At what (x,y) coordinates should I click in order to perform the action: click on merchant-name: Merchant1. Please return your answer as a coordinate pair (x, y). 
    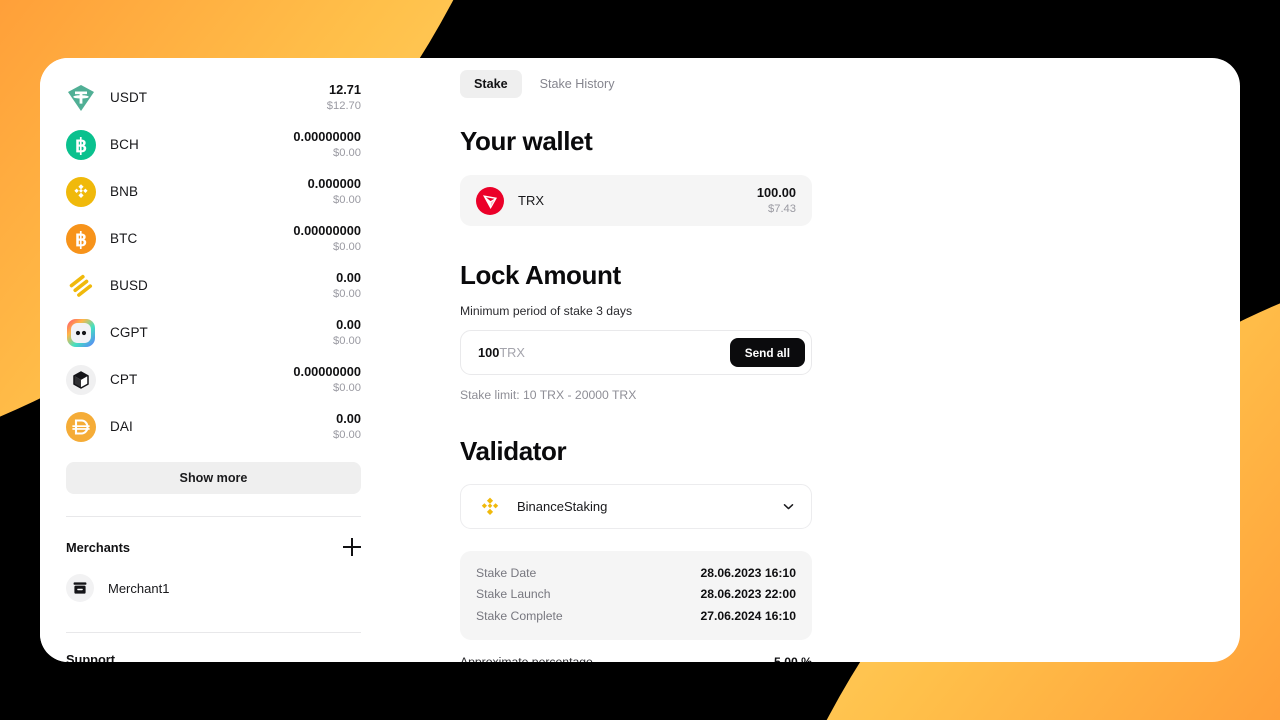
    Looking at the image, I should click on (139, 588).